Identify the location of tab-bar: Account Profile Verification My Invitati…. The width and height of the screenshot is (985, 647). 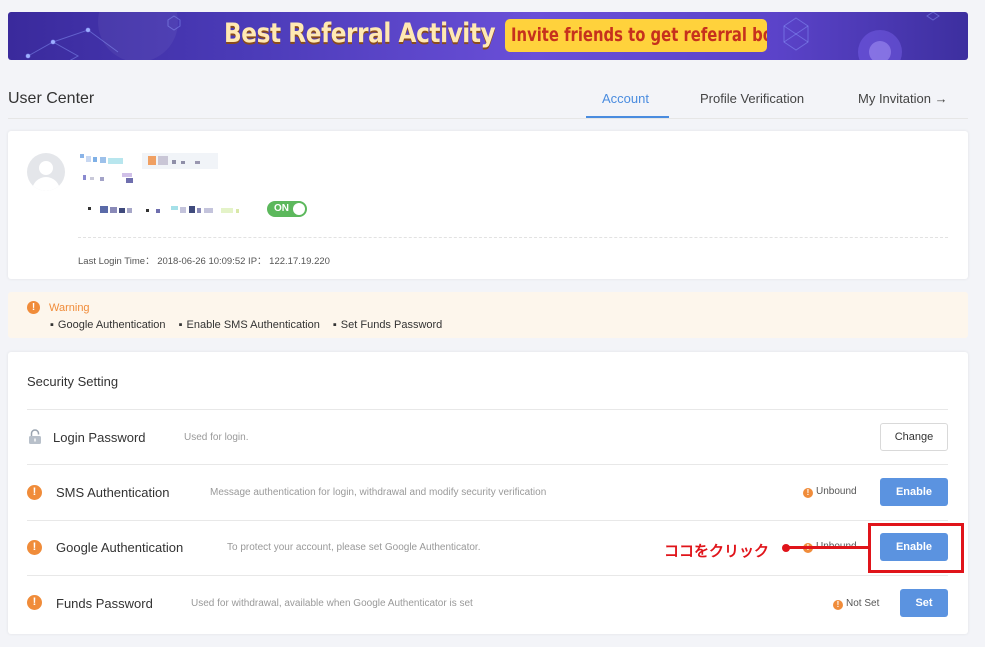
(492, 104).